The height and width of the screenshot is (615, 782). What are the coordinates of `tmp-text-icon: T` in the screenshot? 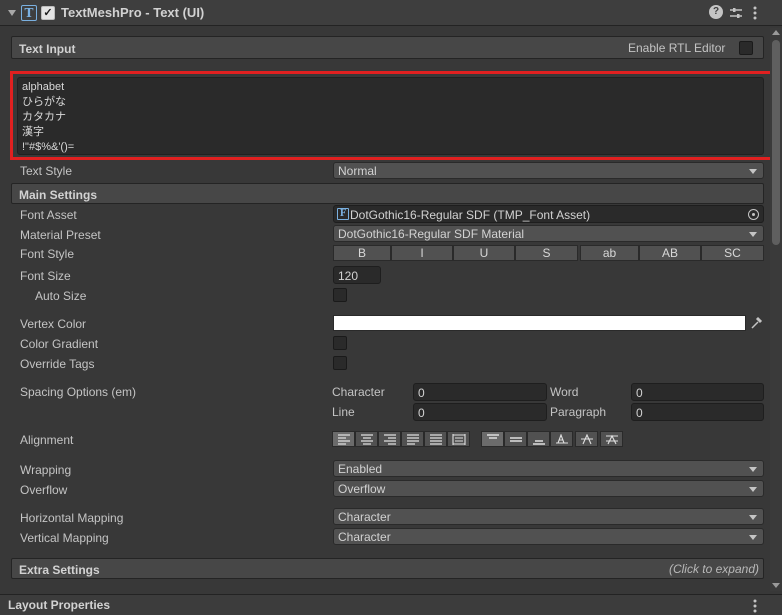 It's located at (29, 13).